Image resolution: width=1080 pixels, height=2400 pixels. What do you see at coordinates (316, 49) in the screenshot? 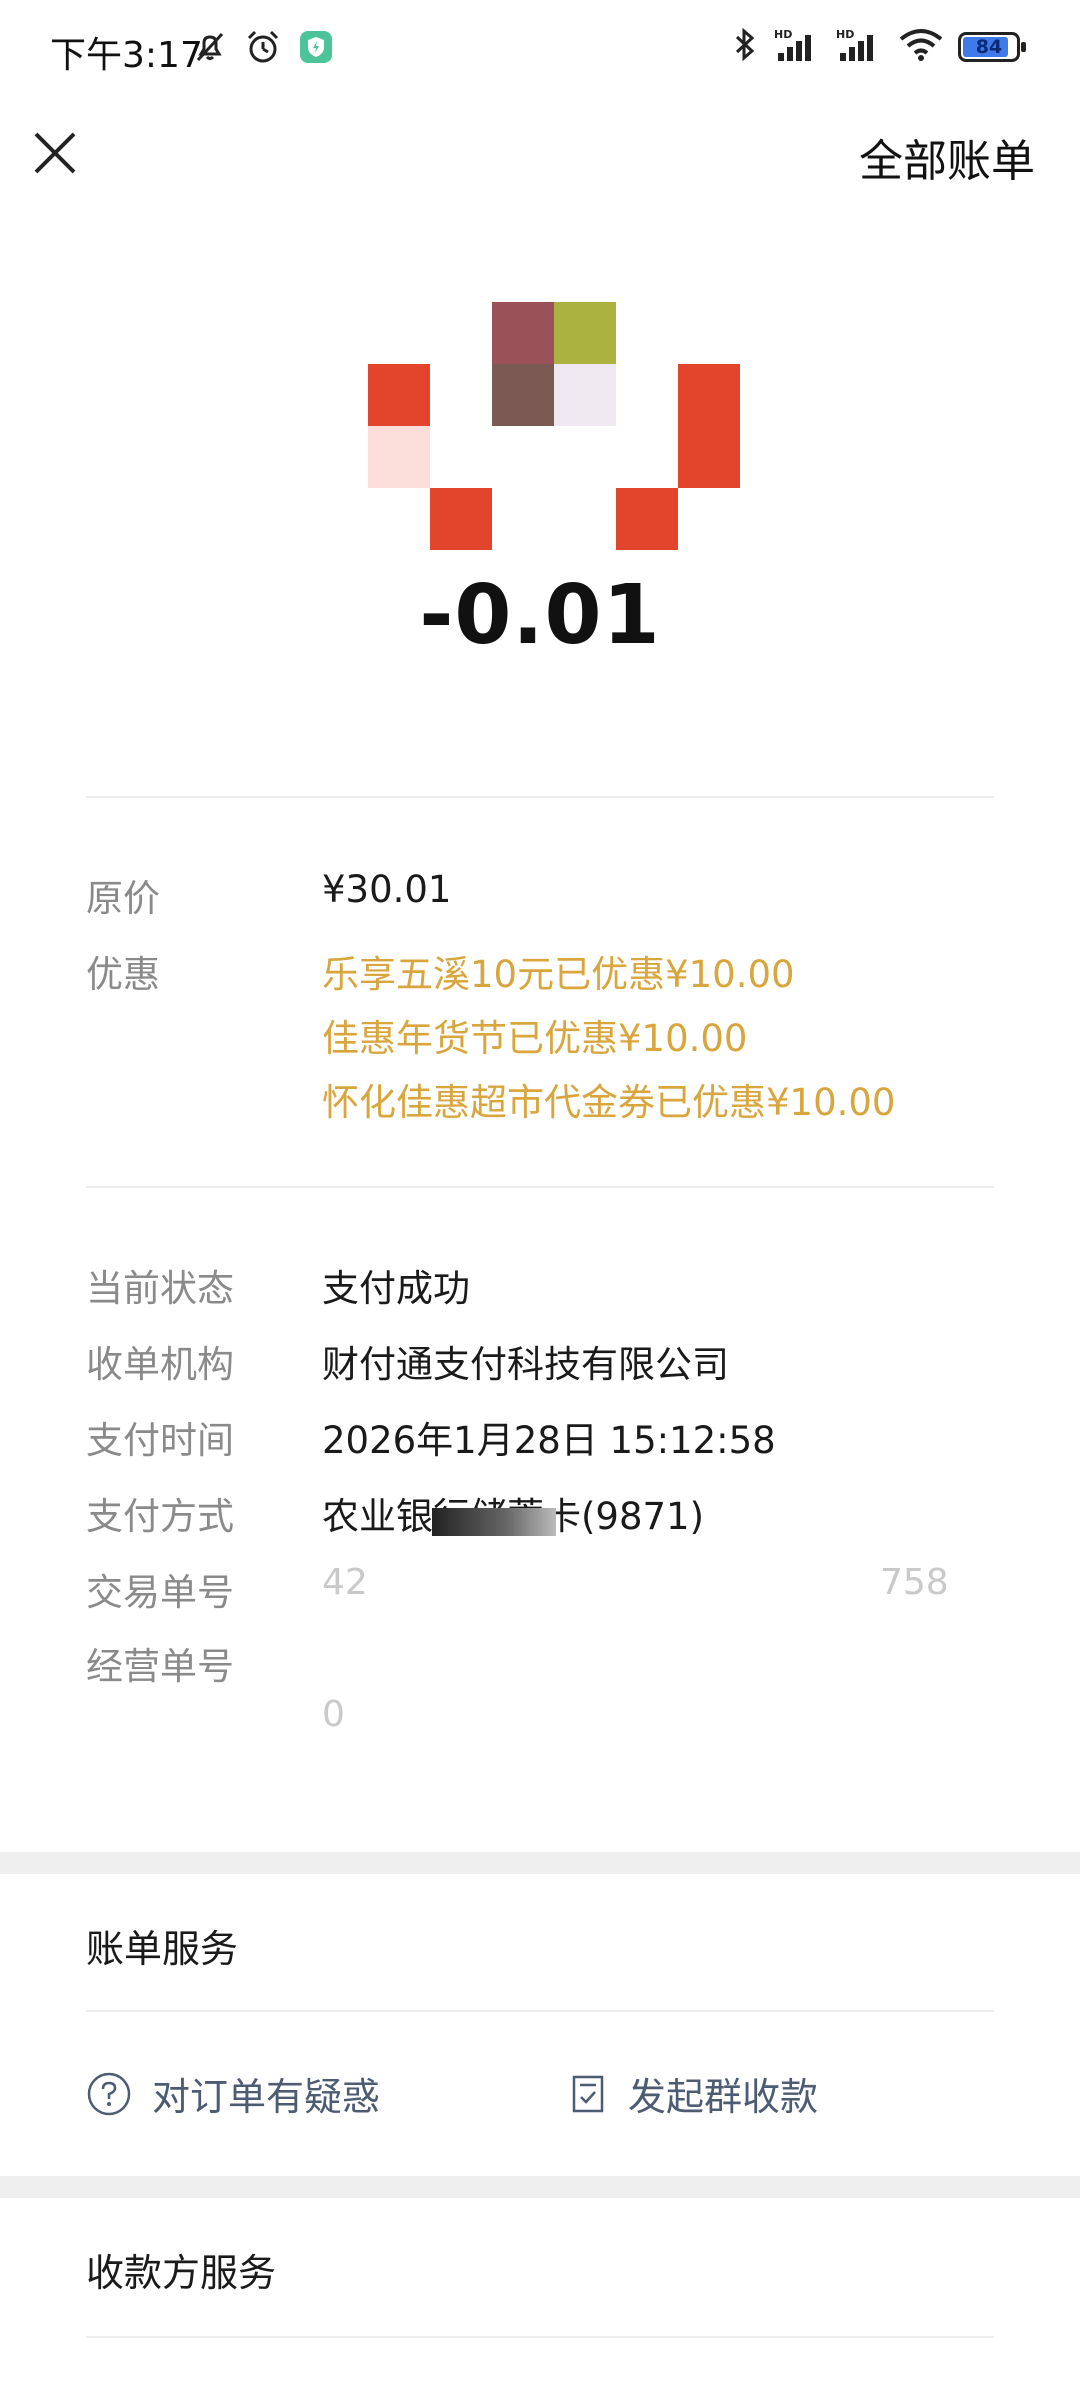
I see `shield-app-icon` at bounding box center [316, 49].